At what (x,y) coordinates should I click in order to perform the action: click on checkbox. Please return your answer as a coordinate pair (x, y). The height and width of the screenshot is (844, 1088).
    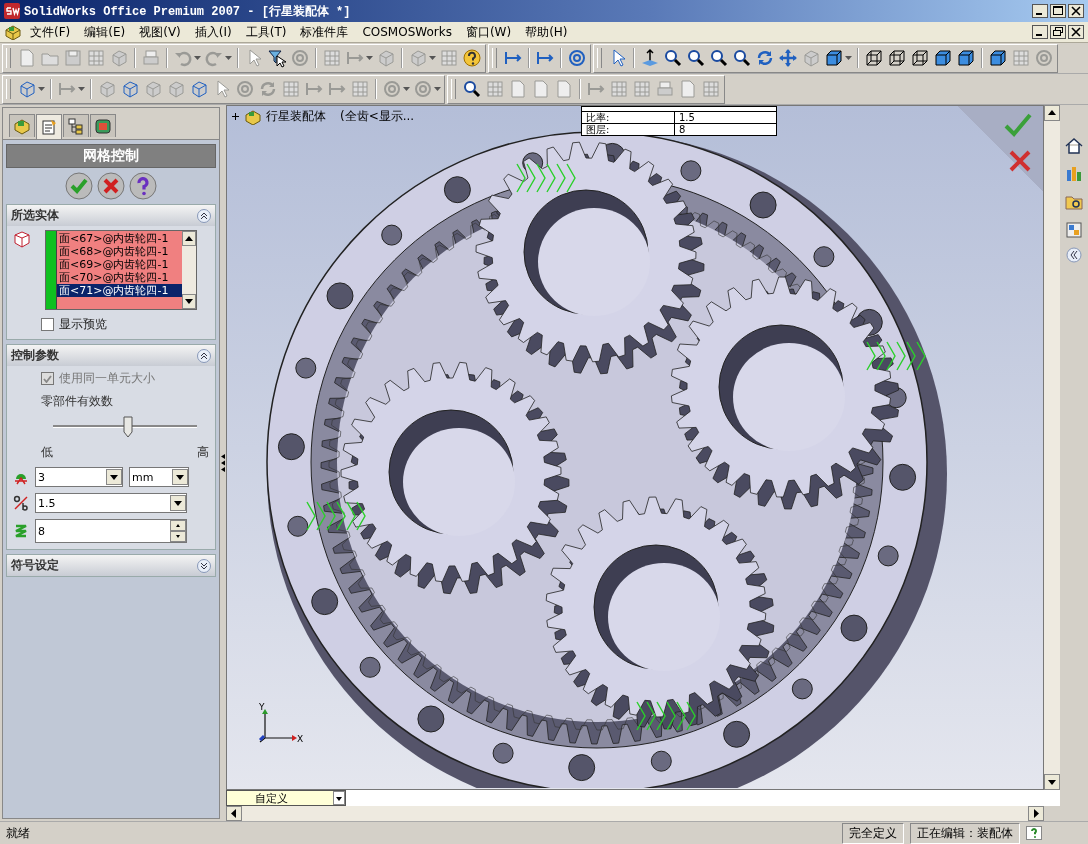
    Looking at the image, I should click on (47, 324).